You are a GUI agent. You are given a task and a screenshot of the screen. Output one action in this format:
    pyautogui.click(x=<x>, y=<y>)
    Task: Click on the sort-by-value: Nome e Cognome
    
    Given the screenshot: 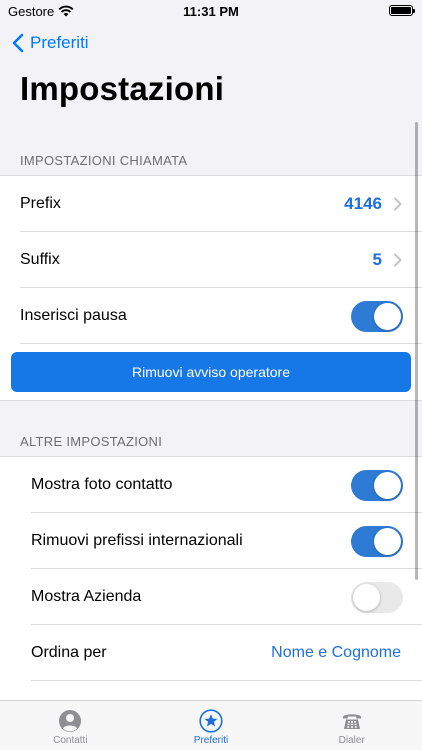 What is the action you would take?
    pyautogui.click(x=336, y=652)
    